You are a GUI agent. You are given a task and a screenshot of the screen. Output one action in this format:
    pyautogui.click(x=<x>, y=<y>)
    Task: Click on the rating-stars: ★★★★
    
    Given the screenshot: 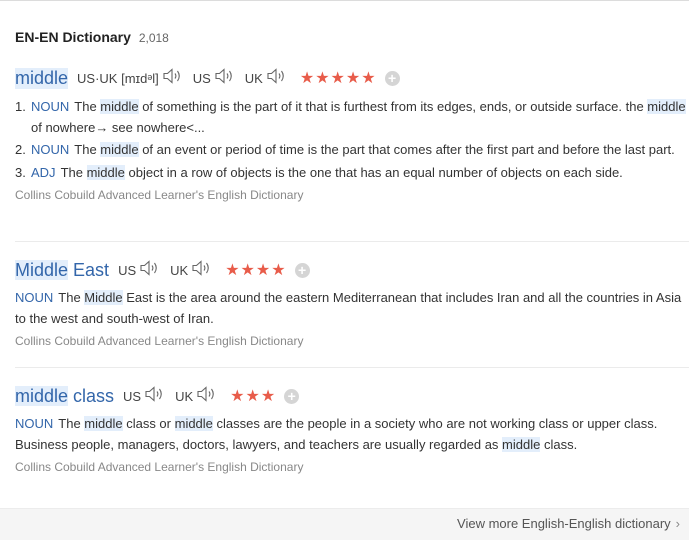 What is the action you would take?
    pyautogui.click(x=256, y=270)
    